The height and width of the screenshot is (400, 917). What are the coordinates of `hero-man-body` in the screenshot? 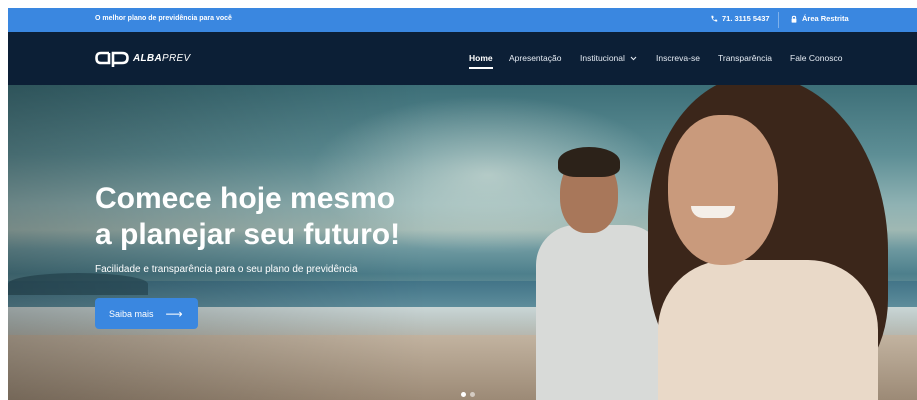 It's located at (601, 312).